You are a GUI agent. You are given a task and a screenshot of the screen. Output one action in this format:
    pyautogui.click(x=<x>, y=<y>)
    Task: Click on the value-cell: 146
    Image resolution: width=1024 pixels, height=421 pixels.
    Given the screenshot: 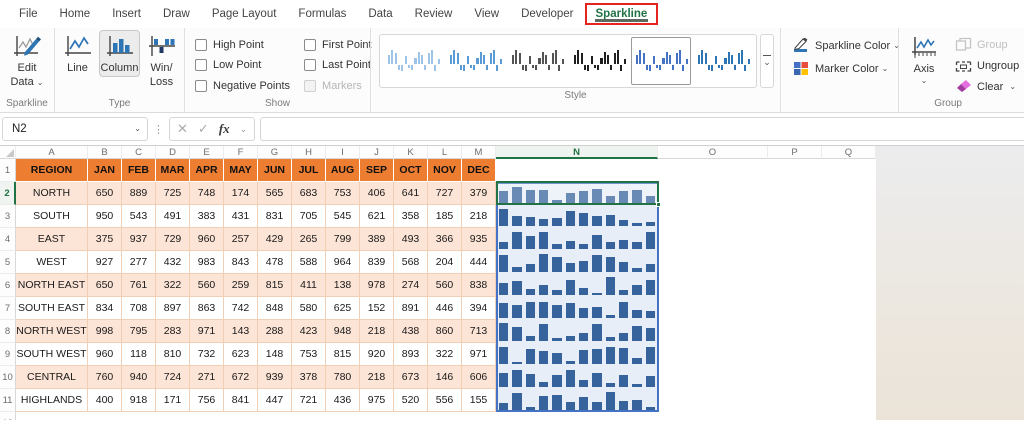 What is the action you would take?
    pyautogui.click(x=445, y=377)
    